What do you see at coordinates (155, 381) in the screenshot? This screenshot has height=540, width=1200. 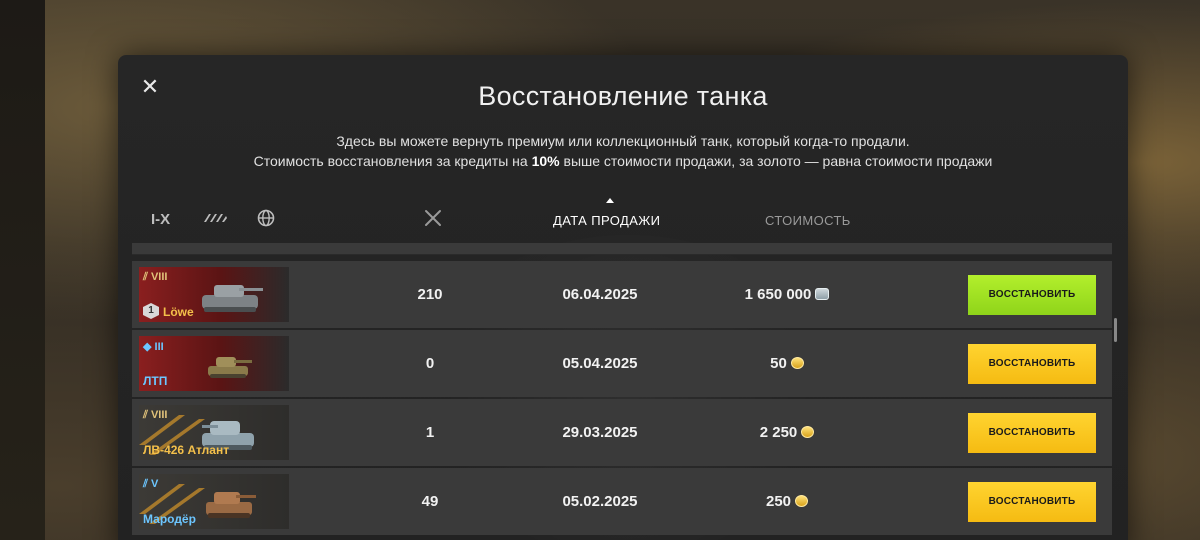 I see `tank-name: ЛТП` at bounding box center [155, 381].